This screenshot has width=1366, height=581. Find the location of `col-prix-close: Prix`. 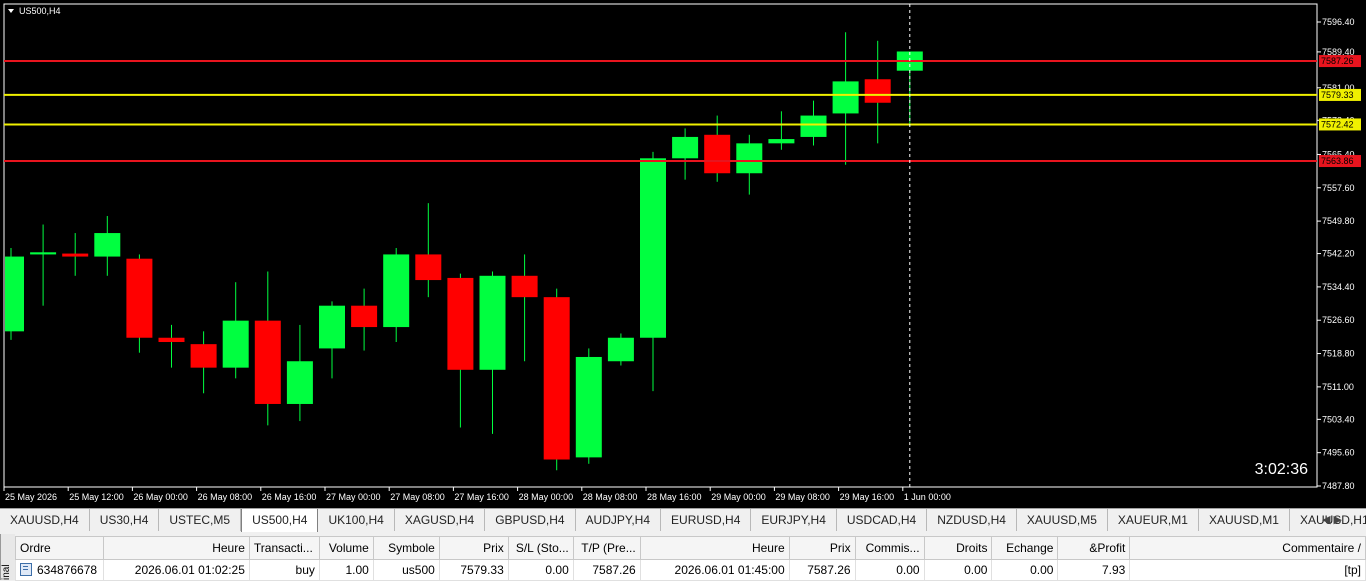

col-prix-close: Prix is located at coordinates (822, 548).